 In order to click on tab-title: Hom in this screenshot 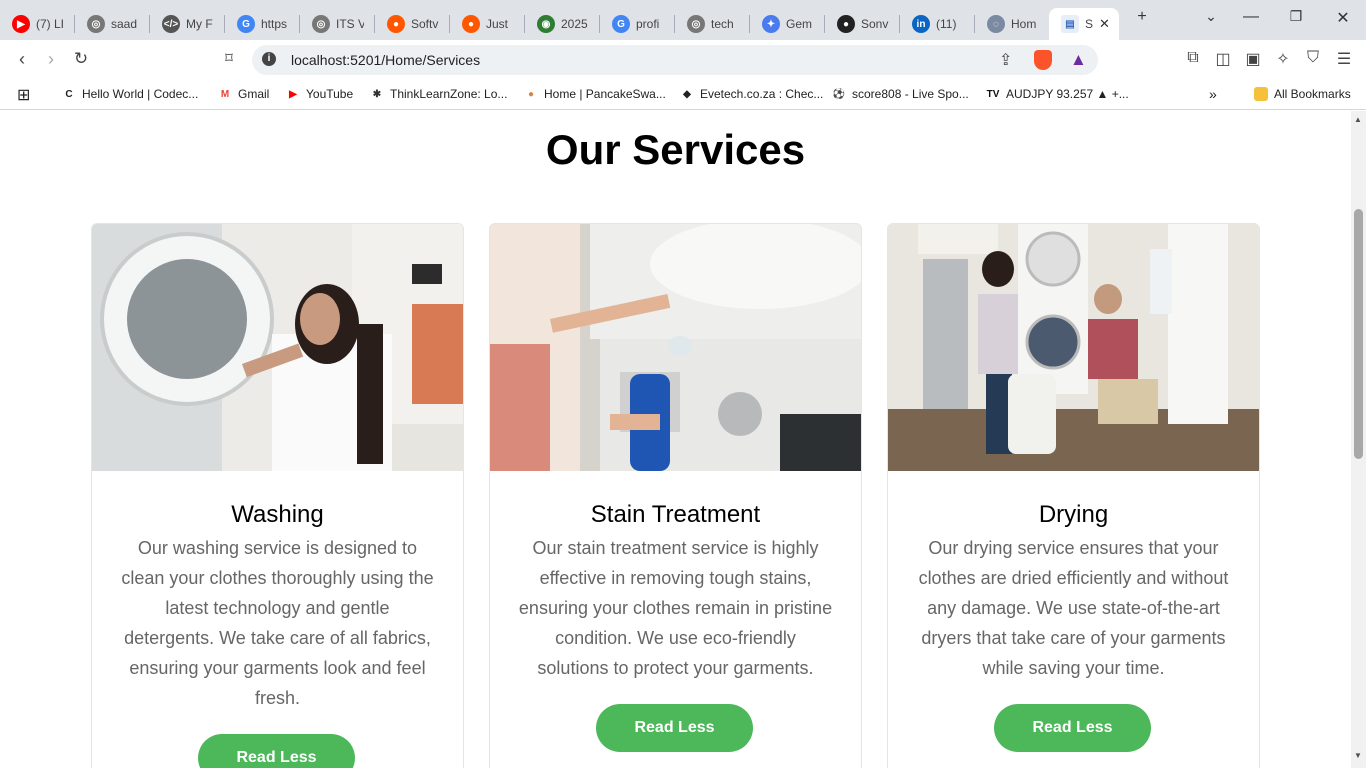, I will do `click(1024, 24)`.